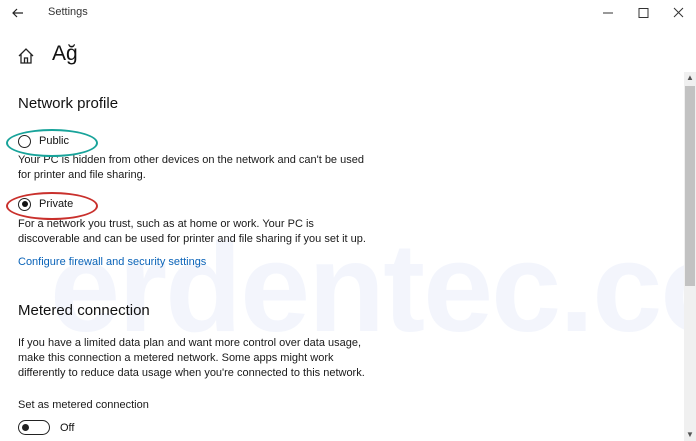 The image size is (696, 441). What do you see at coordinates (54, 141) in the screenshot?
I see `radio-public-label: Public` at bounding box center [54, 141].